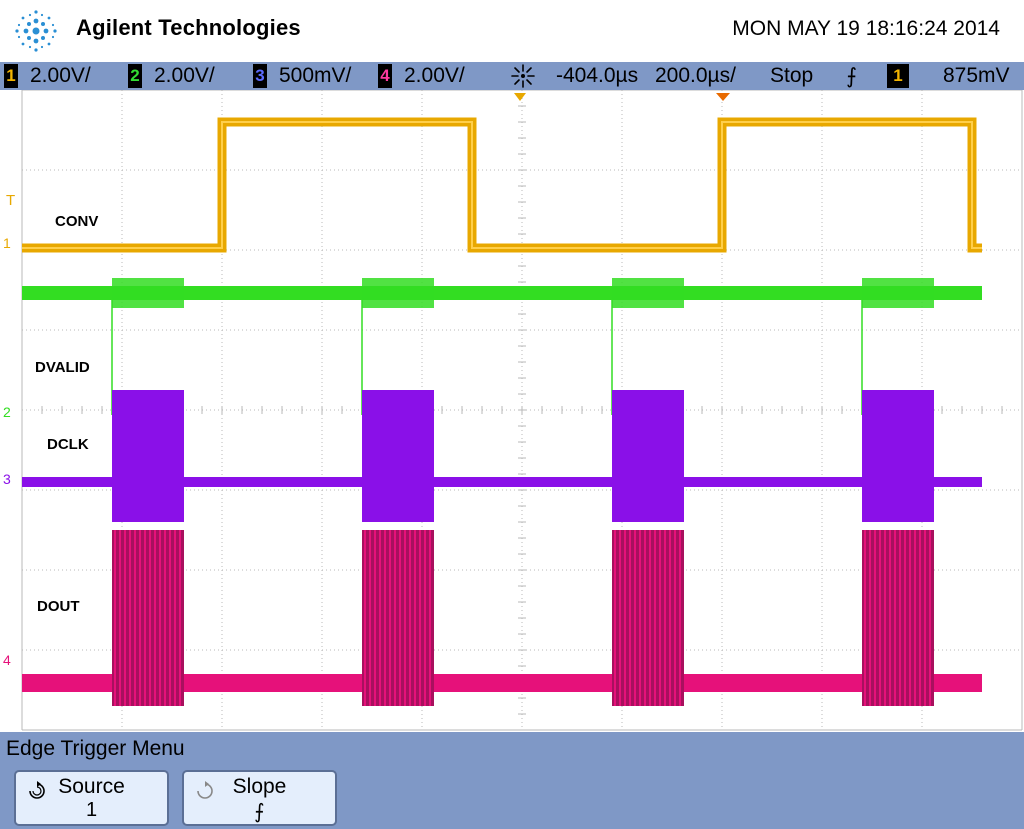 This screenshot has width=1024, height=829. Describe the element at coordinates (68, 444) in the screenshot. I see `signal-label-dclk: DCLK` at that location.